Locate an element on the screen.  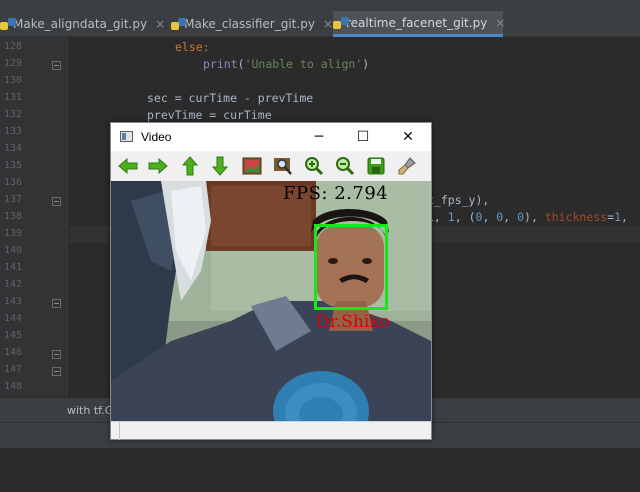
breadcrumb-text: with tf.G is located at coordinates (90, 410).